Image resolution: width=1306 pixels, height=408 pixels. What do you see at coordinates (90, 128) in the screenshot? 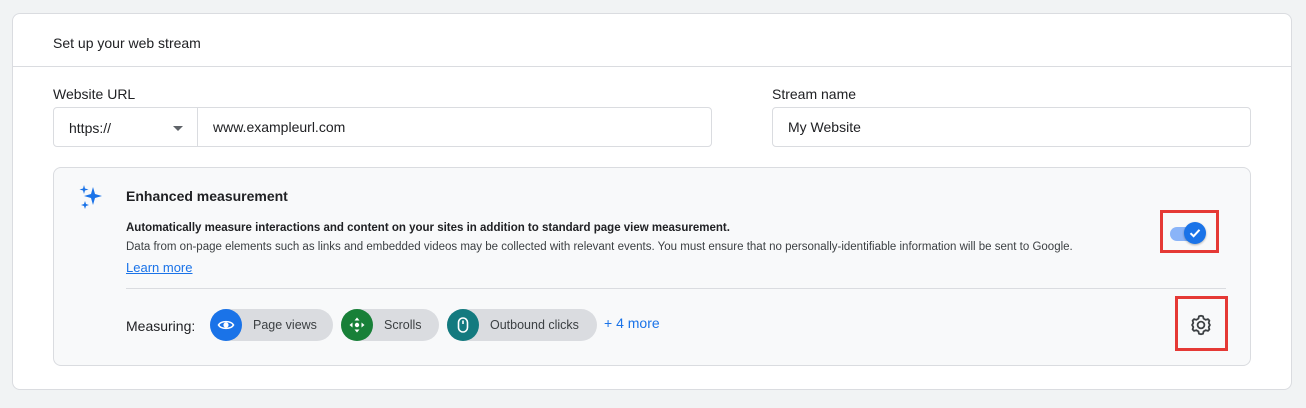
I see `protocol-value: https://` at bounding box center [90, 128].